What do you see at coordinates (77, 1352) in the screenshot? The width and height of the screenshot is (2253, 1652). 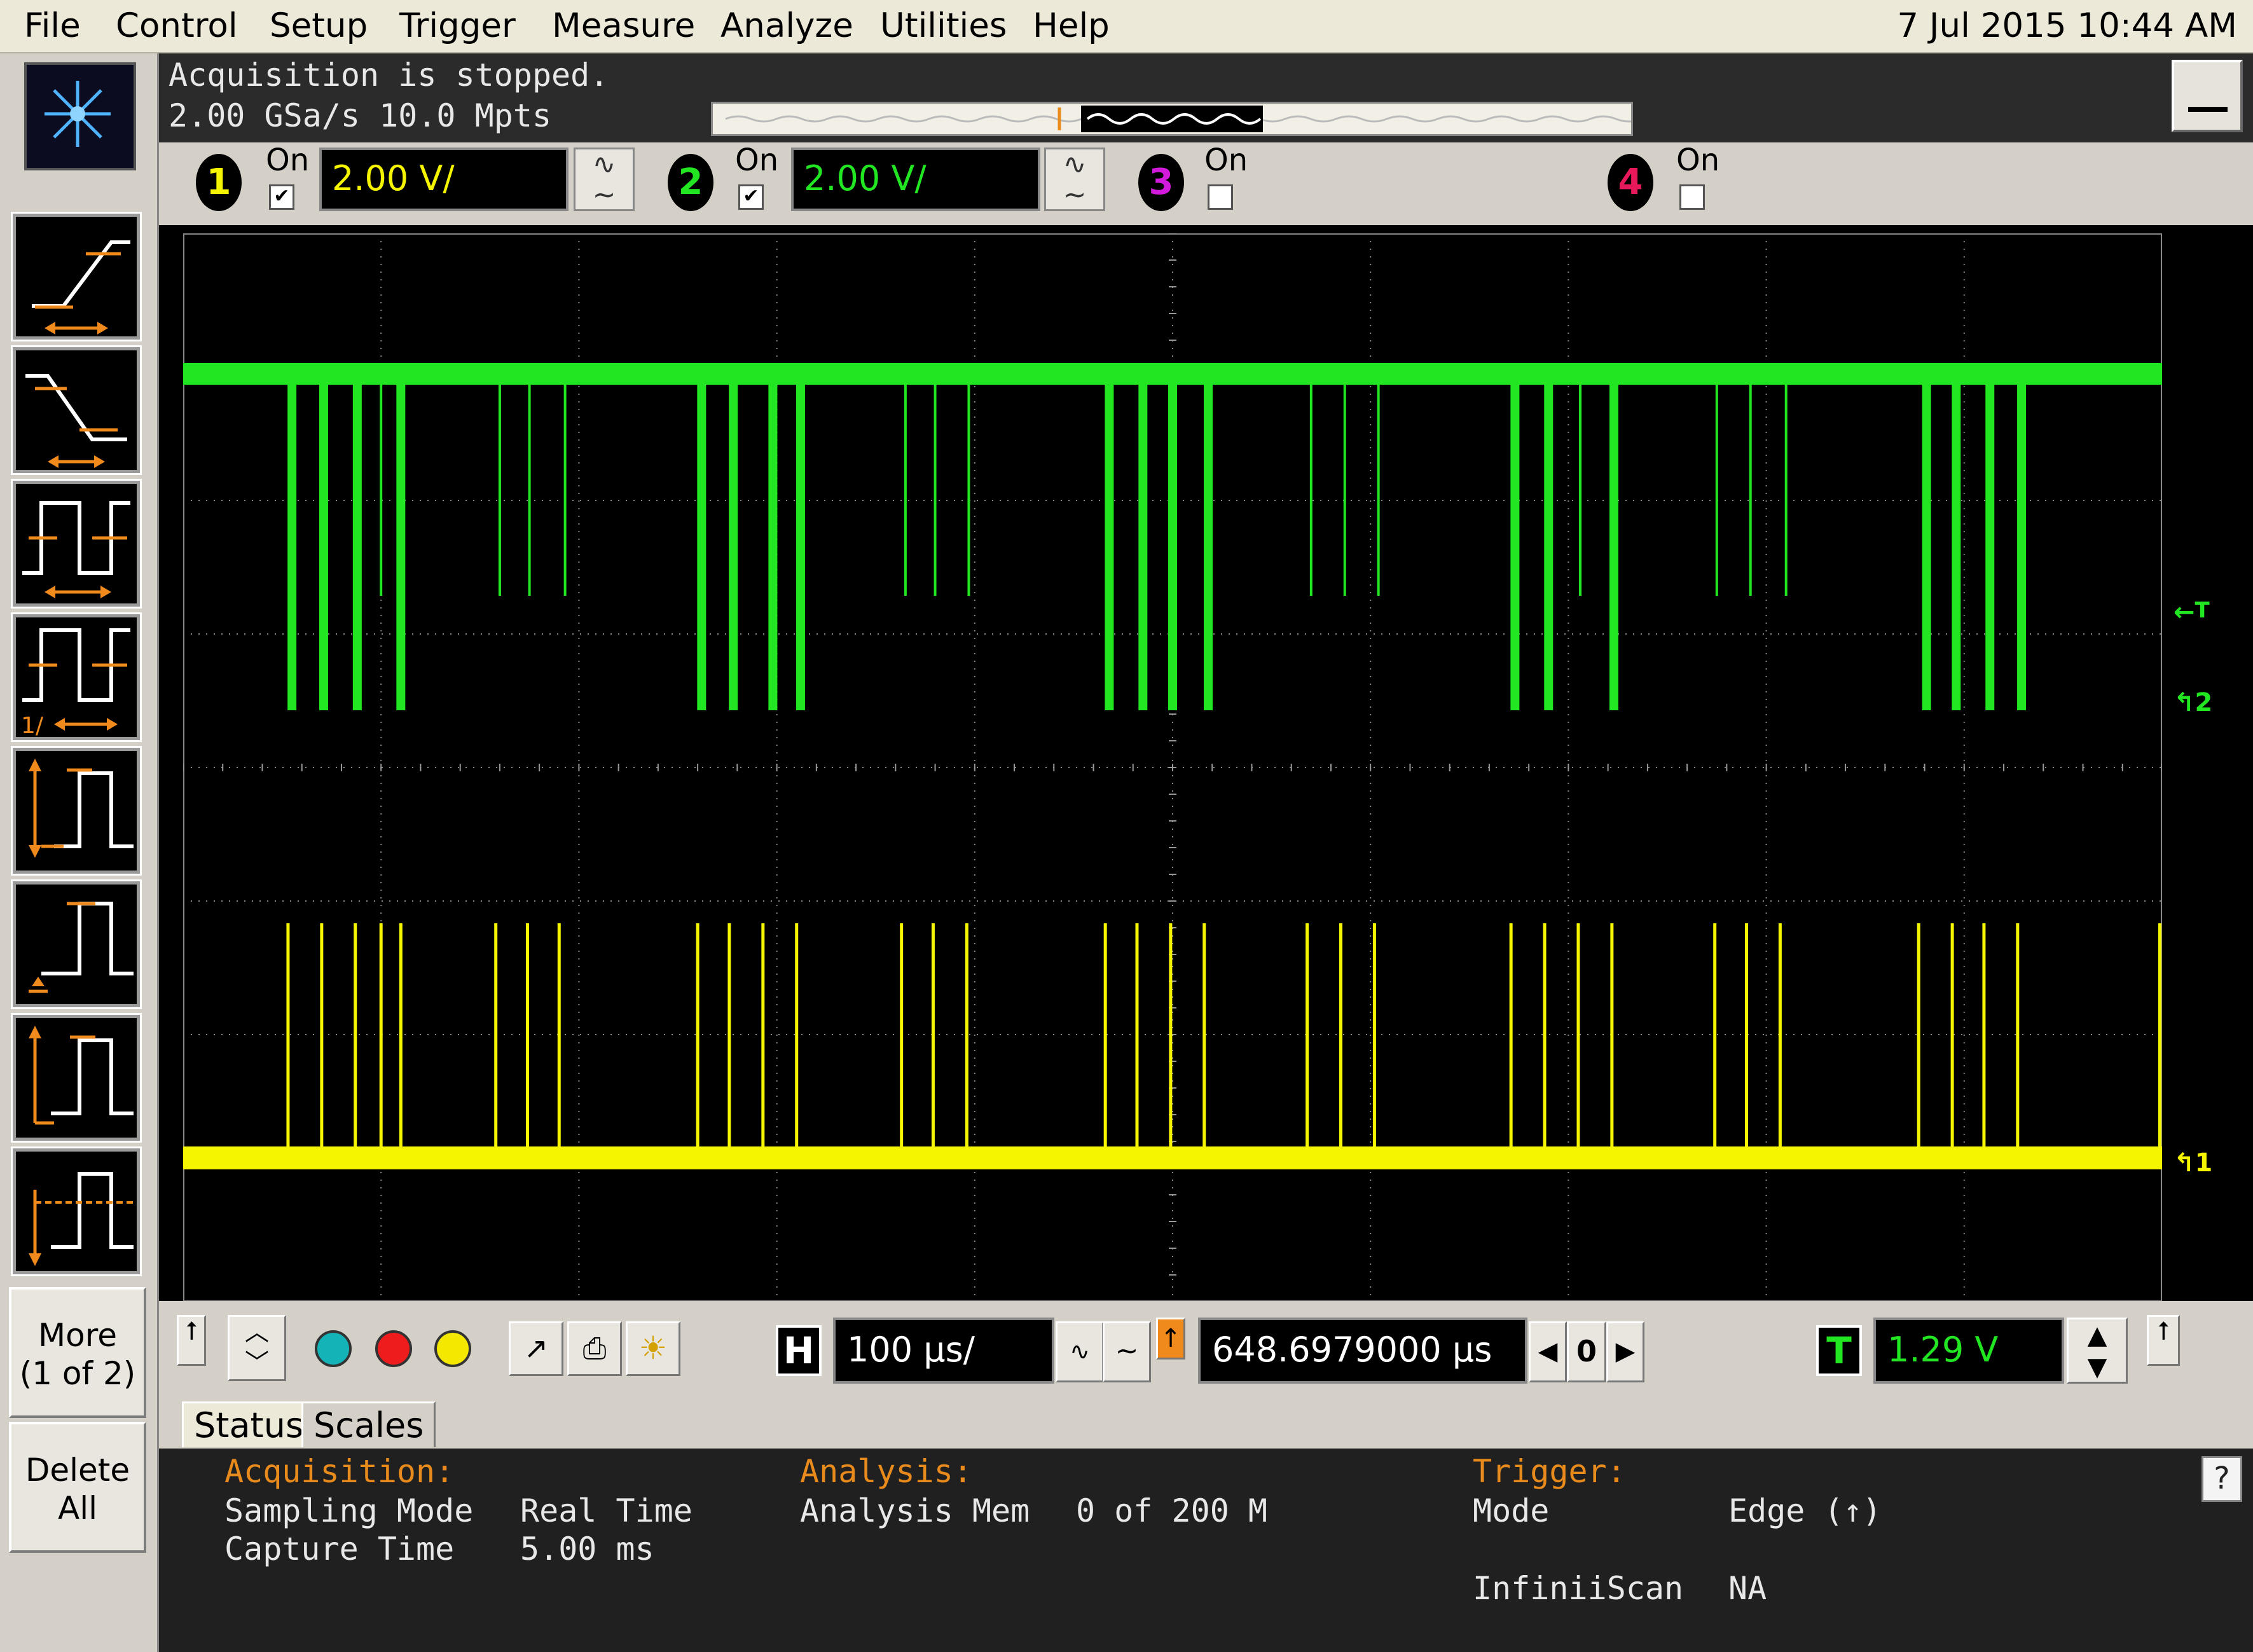 I see `more-button: More (1 of 2)` at bounding box center [77, 1352].